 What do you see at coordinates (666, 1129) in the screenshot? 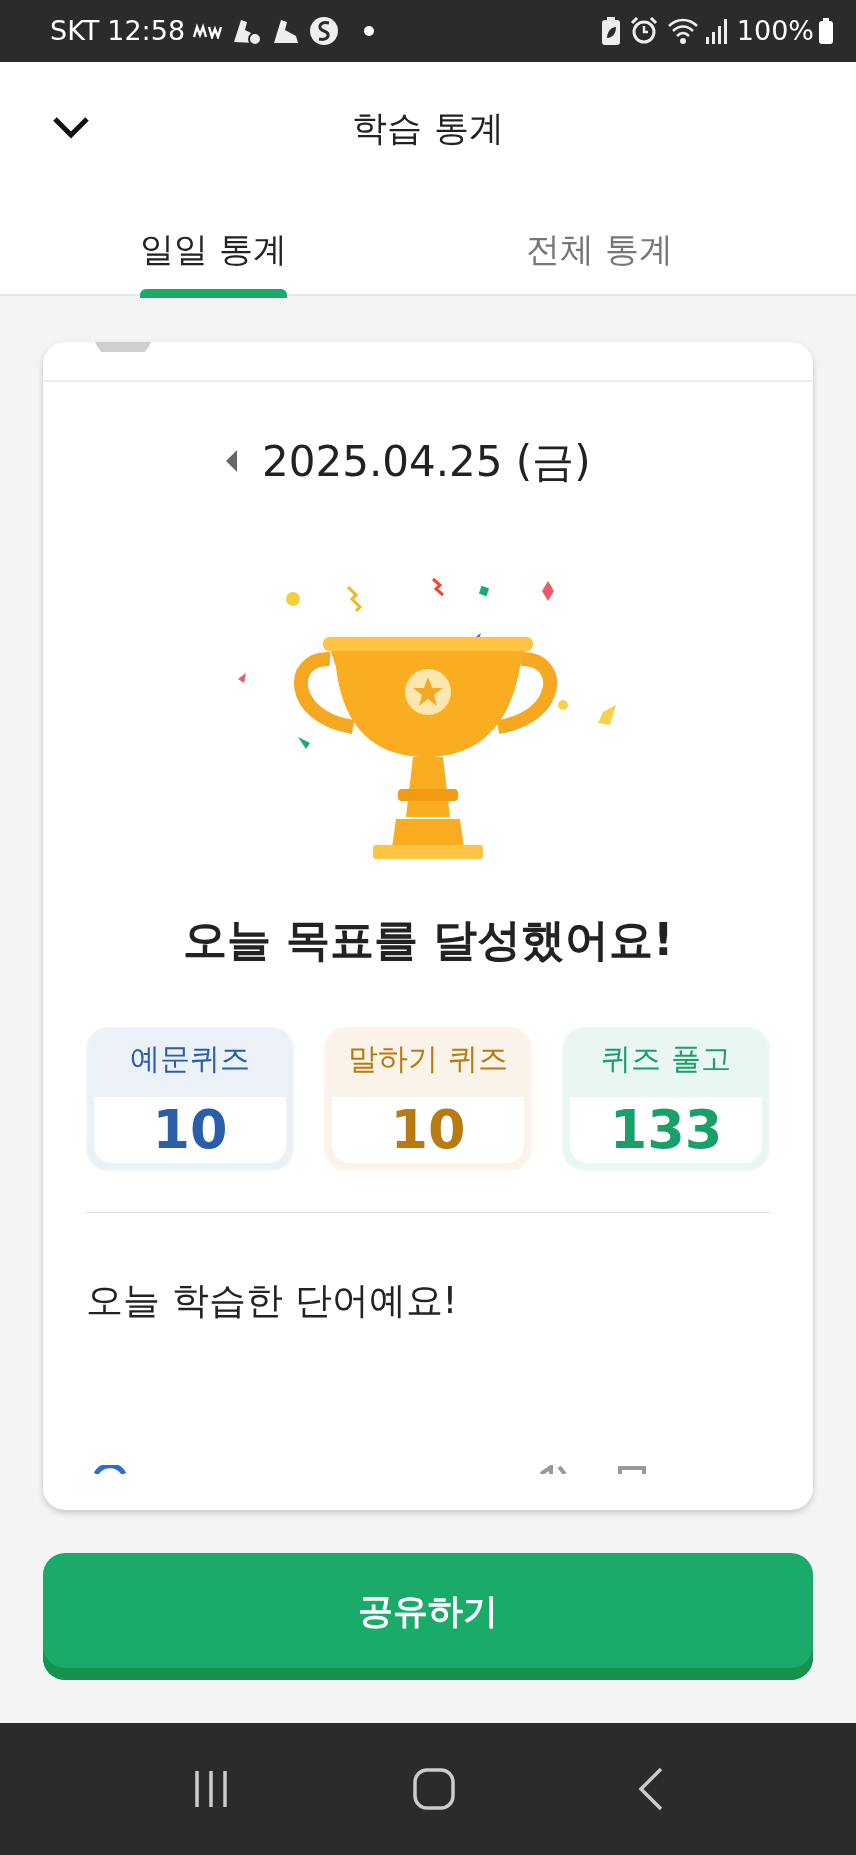
I see `stat-value: 133` at bounding box center [666, 1129].